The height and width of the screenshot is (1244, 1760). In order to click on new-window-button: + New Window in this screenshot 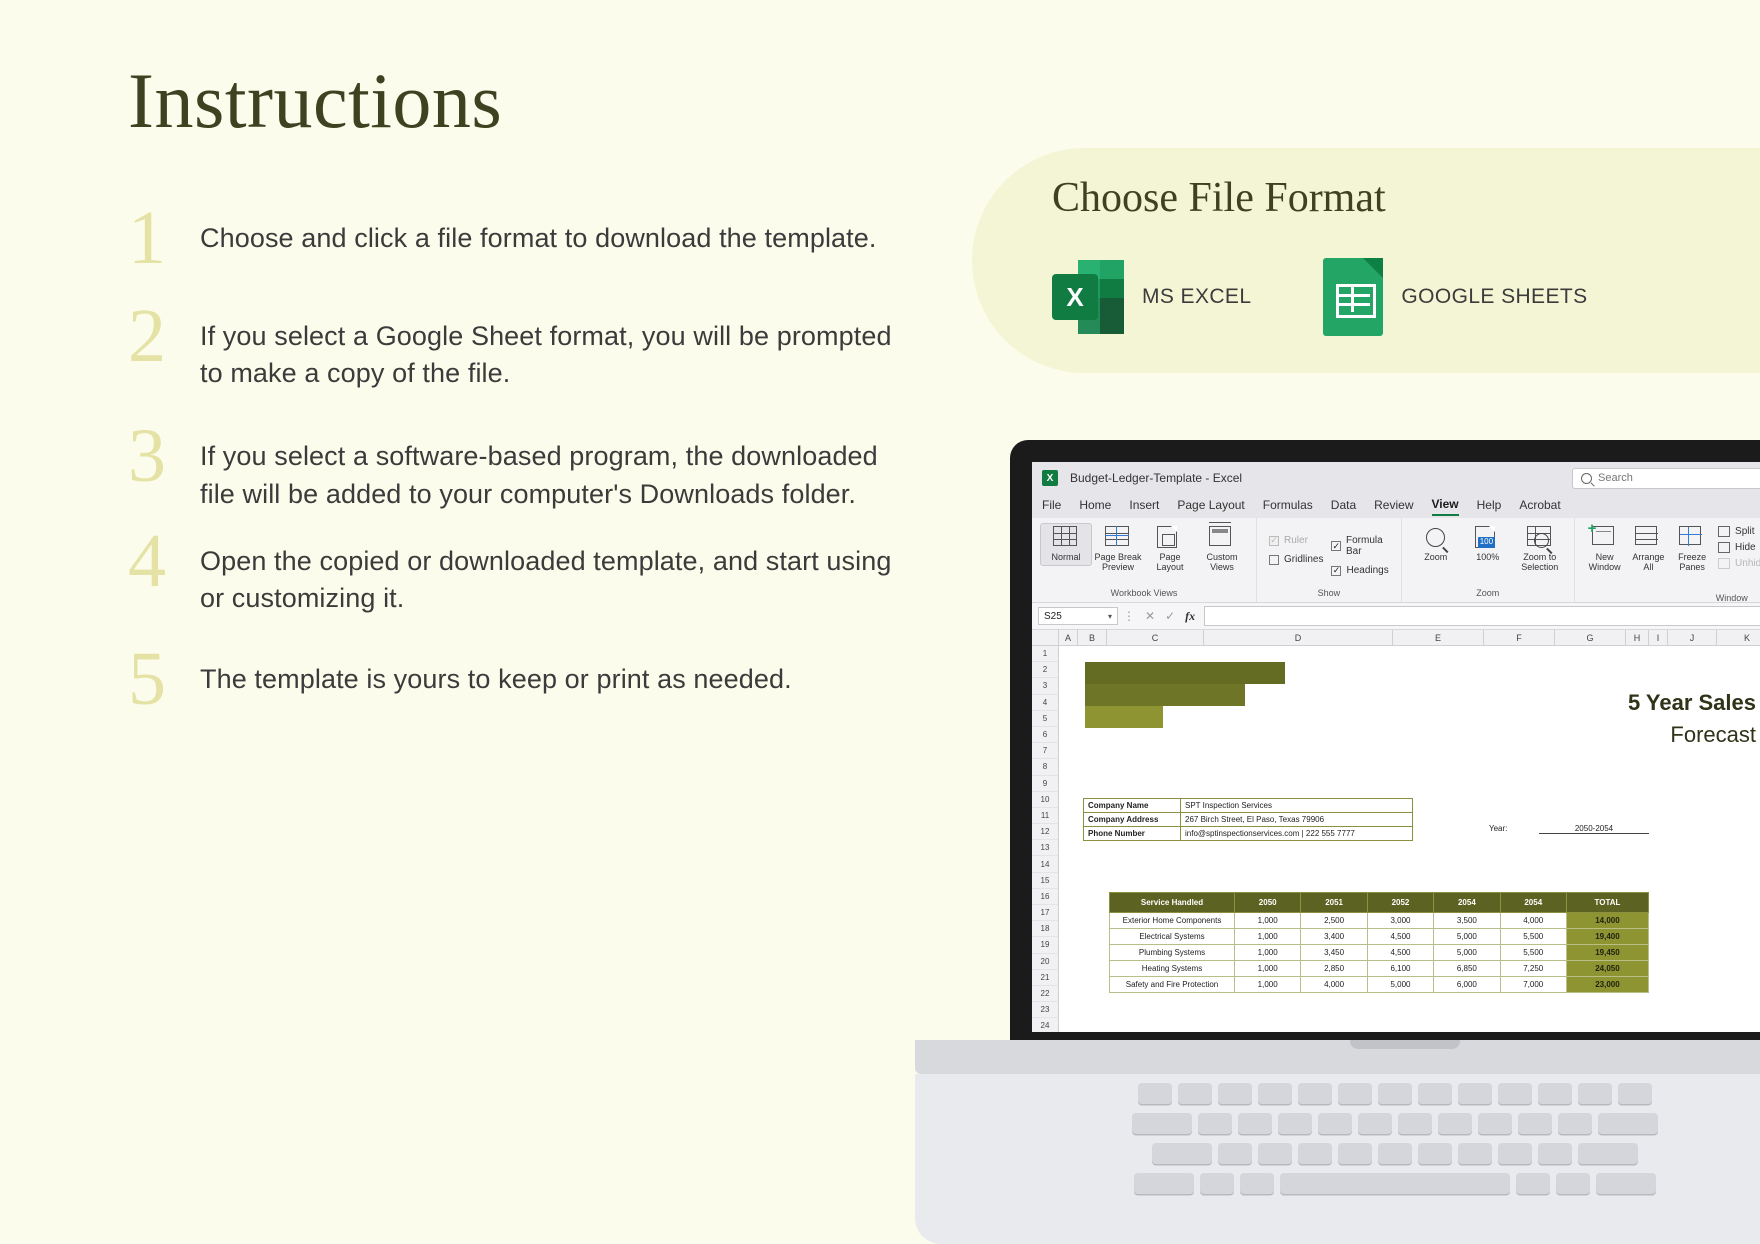, I will do `click(1605, 548)`.